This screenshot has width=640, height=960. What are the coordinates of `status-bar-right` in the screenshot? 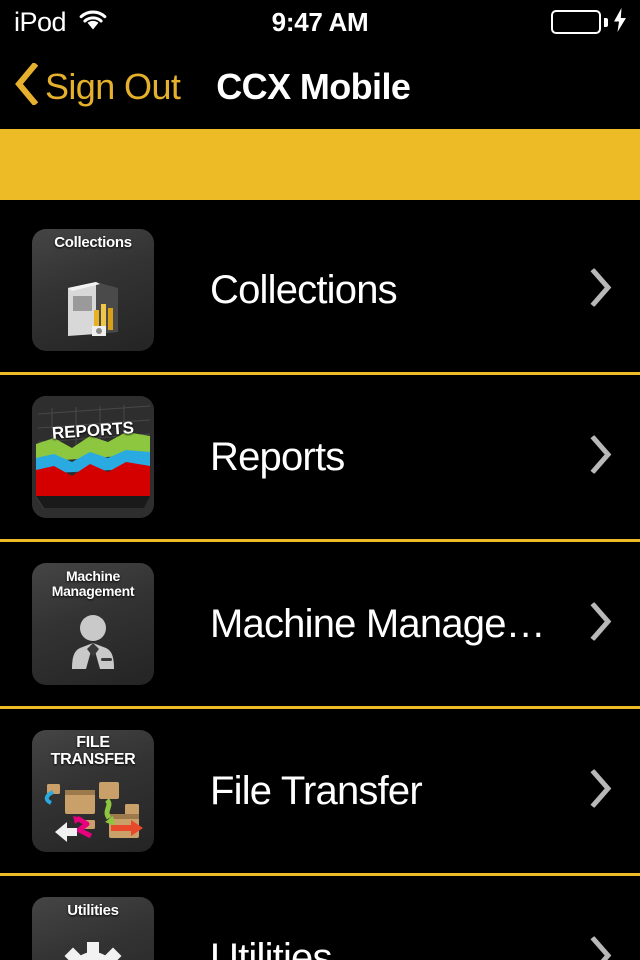 It's located at (589, 22).